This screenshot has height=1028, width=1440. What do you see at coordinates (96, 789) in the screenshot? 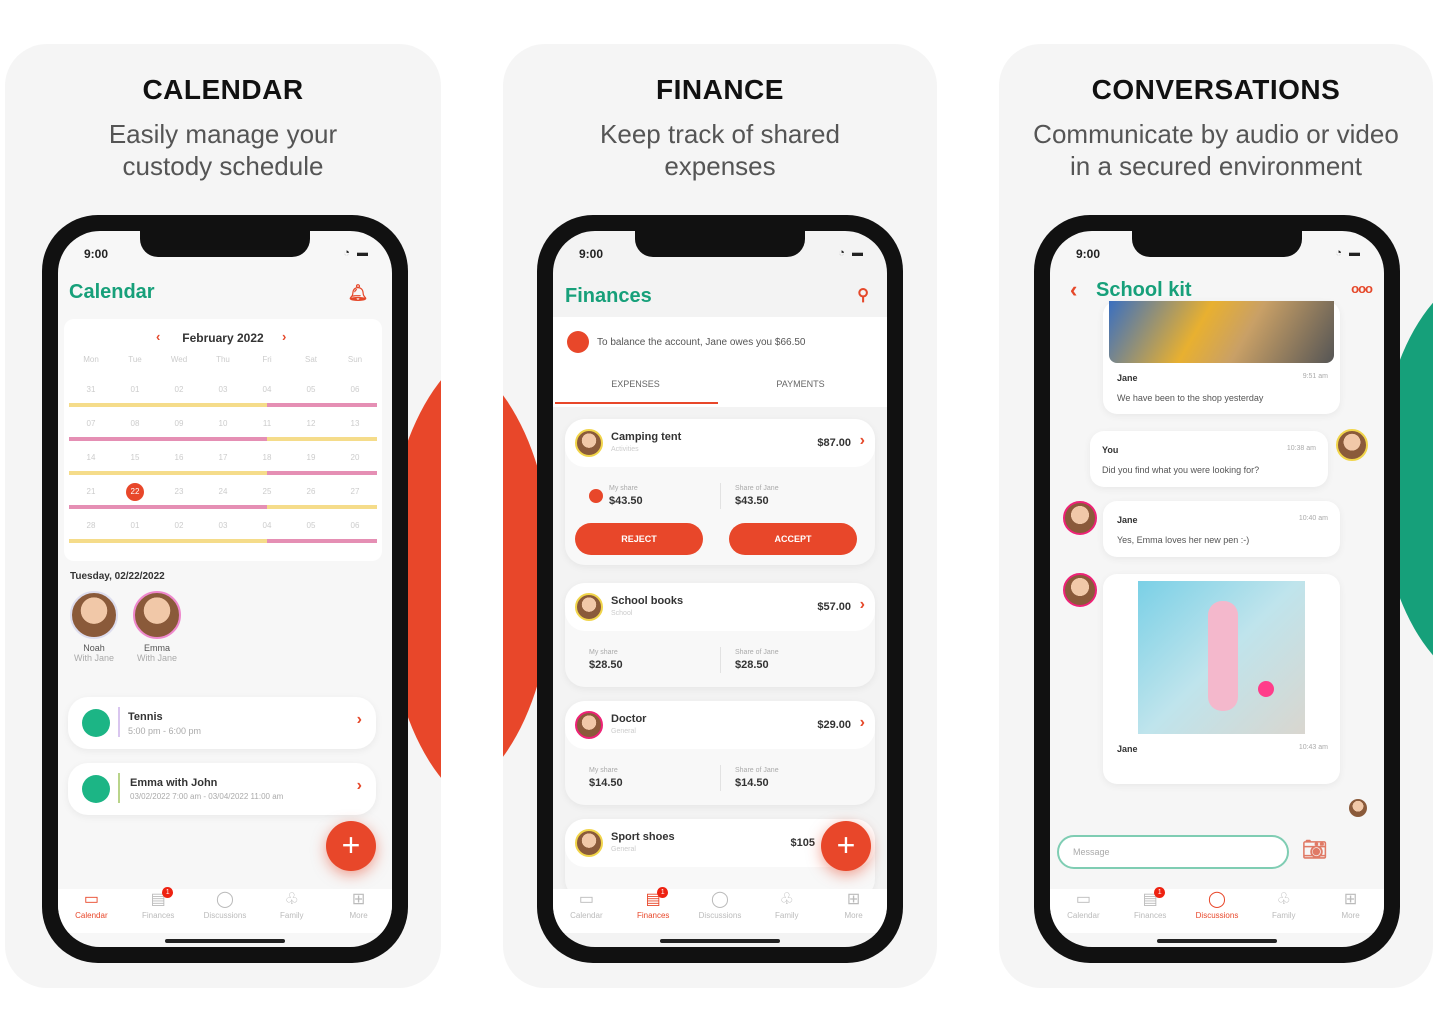
I see `event-icon` at bounding box center [96, 789].